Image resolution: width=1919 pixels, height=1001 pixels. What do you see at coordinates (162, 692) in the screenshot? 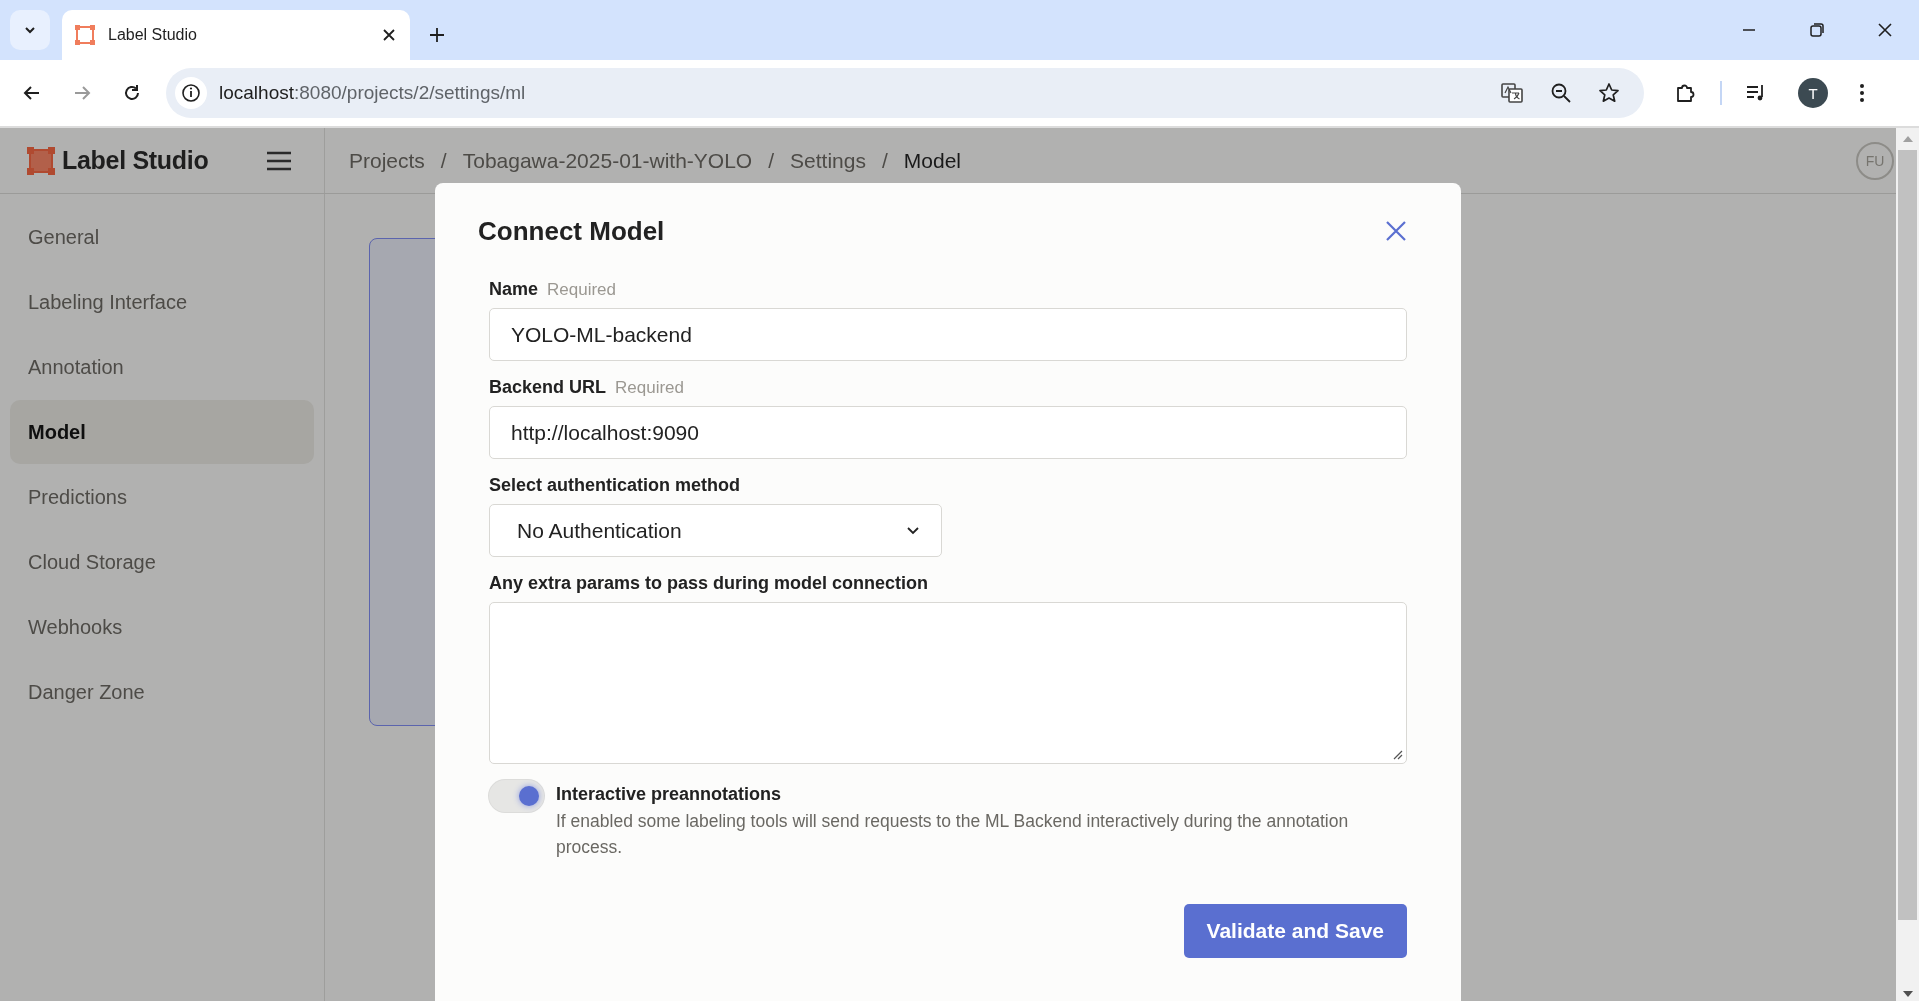
I see `sidebar-item: Danger Zone` at bounding box center [162, 692].